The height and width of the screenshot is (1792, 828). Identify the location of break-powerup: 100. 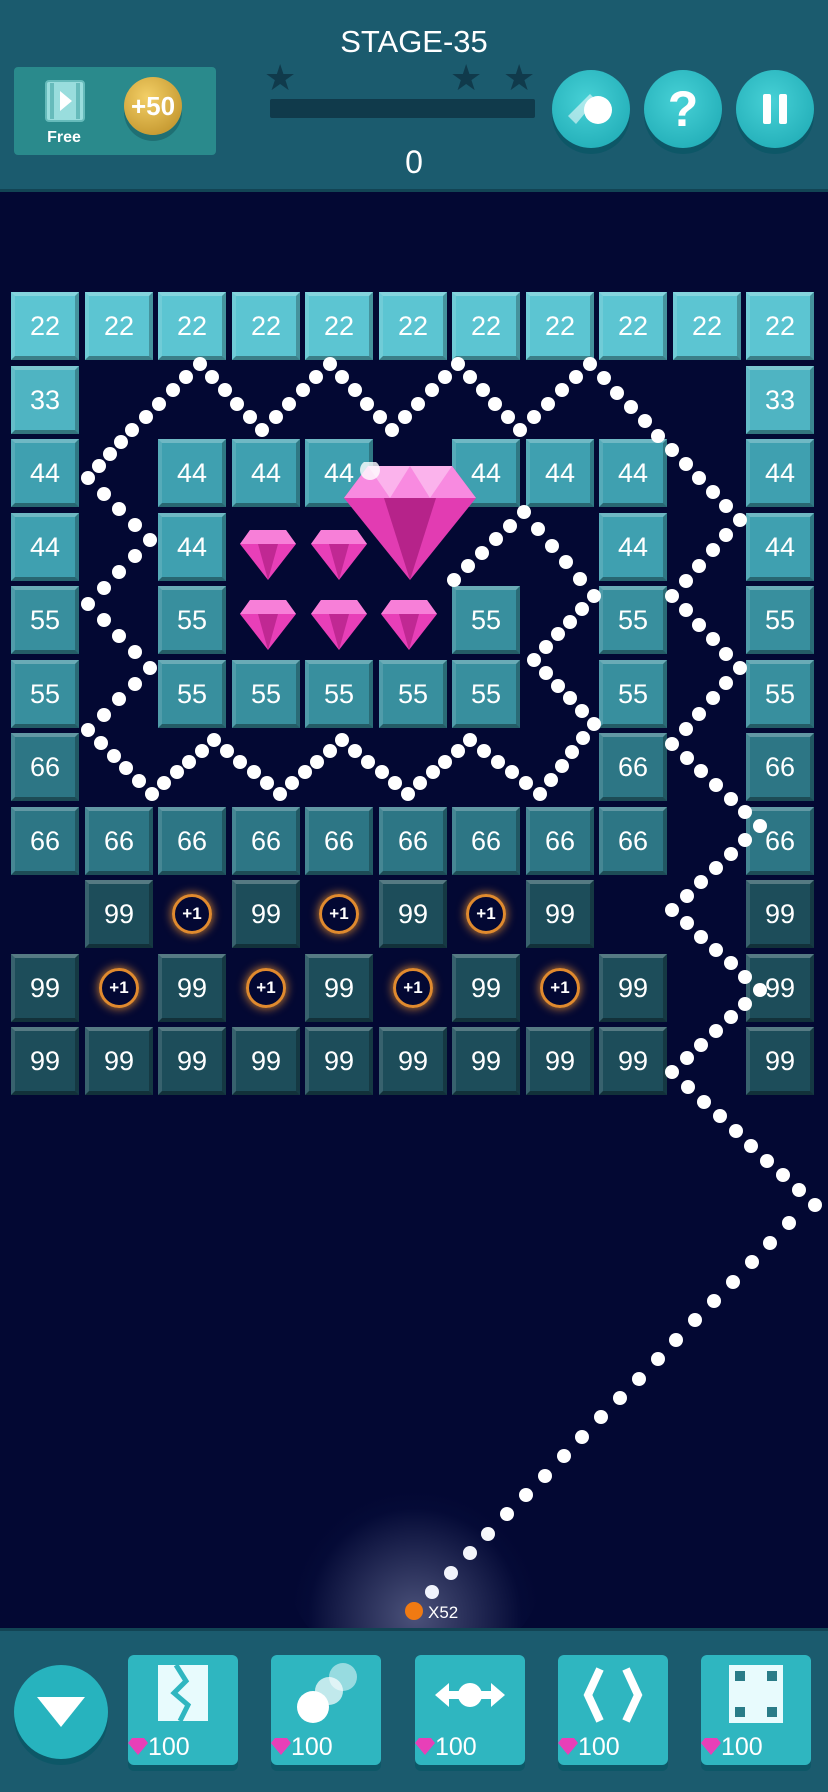
(183, 1710).